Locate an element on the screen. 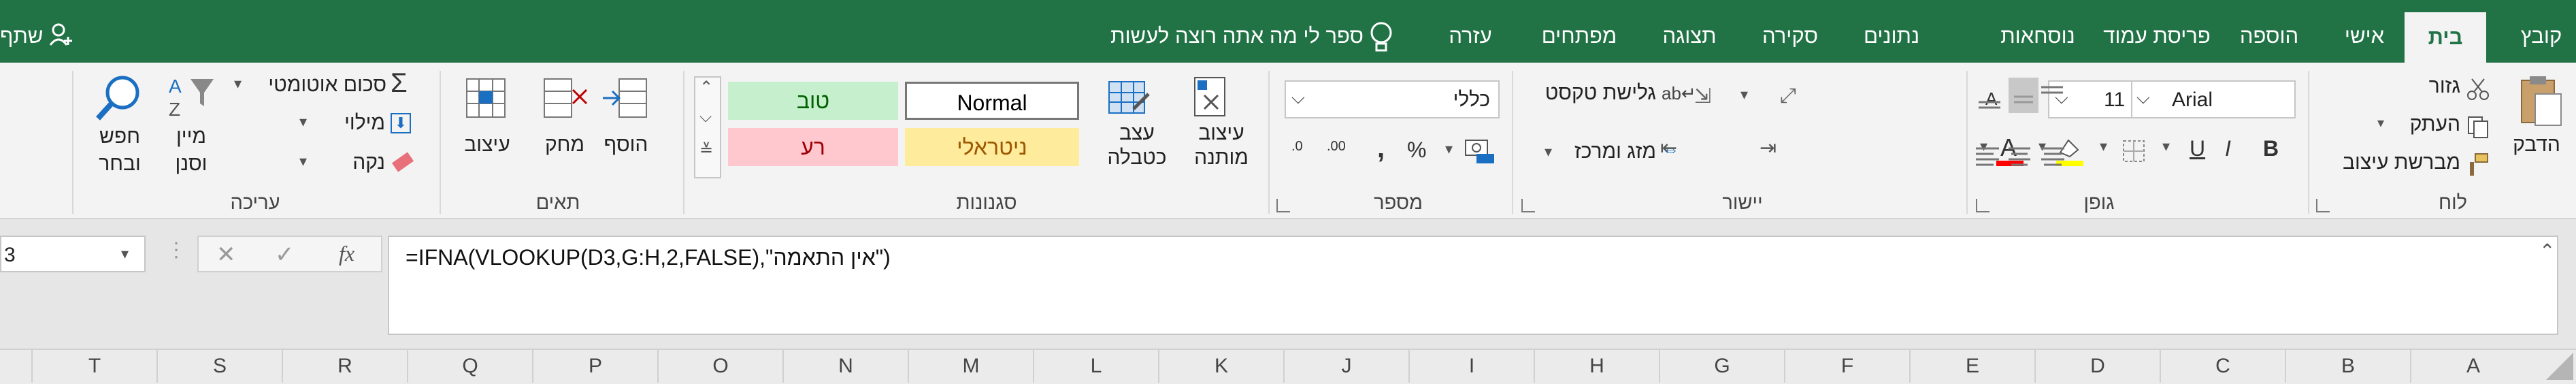 This screenshot has height=384, width=2576. fill-dropdown-icon: ▾ is located at coordinates (303, 122).